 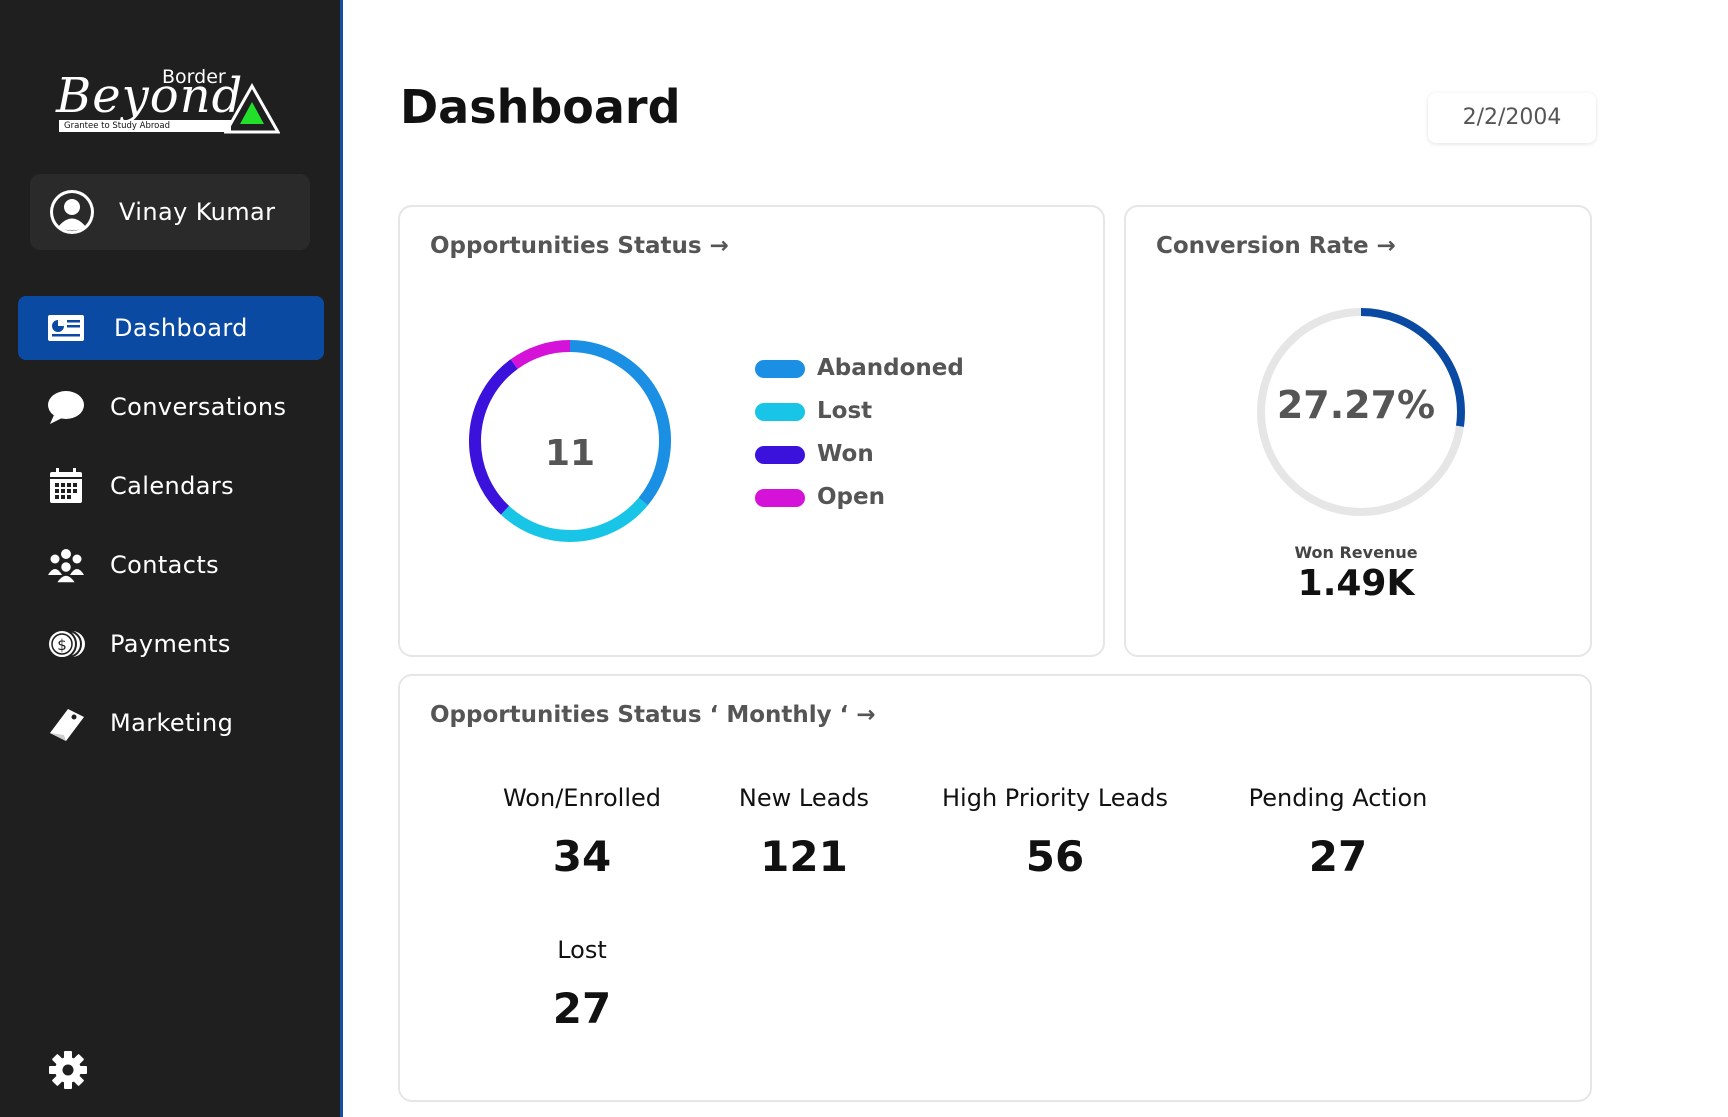 I want to click on donut-segment-lost, so click(x=574, y=519).